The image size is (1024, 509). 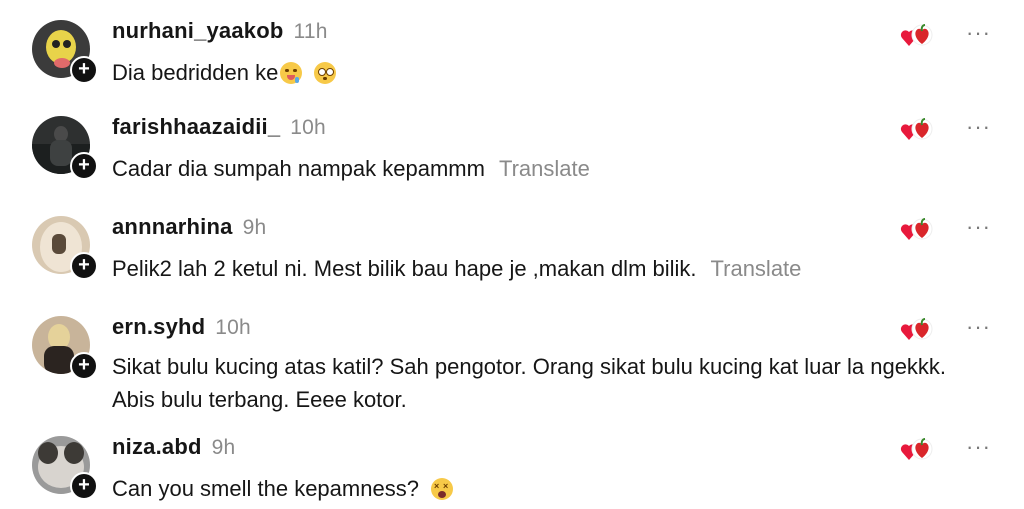 What do you see at coordinates (157, 446) in the screenshot?
I see `username-text: niza.abd` at bounding box center [157, 446].